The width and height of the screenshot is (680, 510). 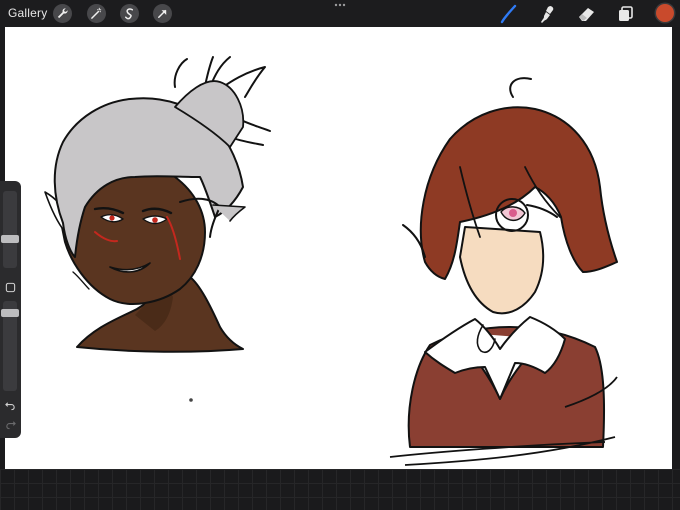 What do you see at coordinates (340, 13) in the screenshot?
I see `top-toolbar: Gallery` at bounding box center [340, 13].